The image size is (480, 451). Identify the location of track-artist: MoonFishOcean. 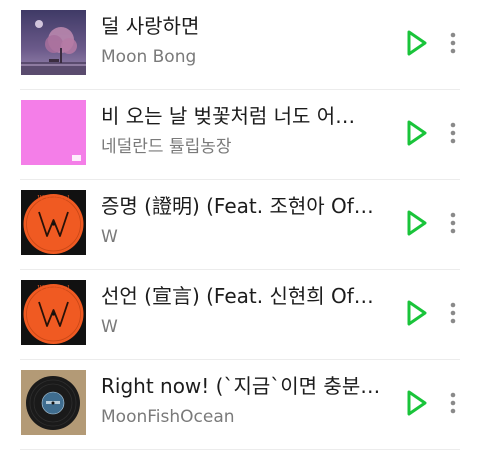
(243, 417).